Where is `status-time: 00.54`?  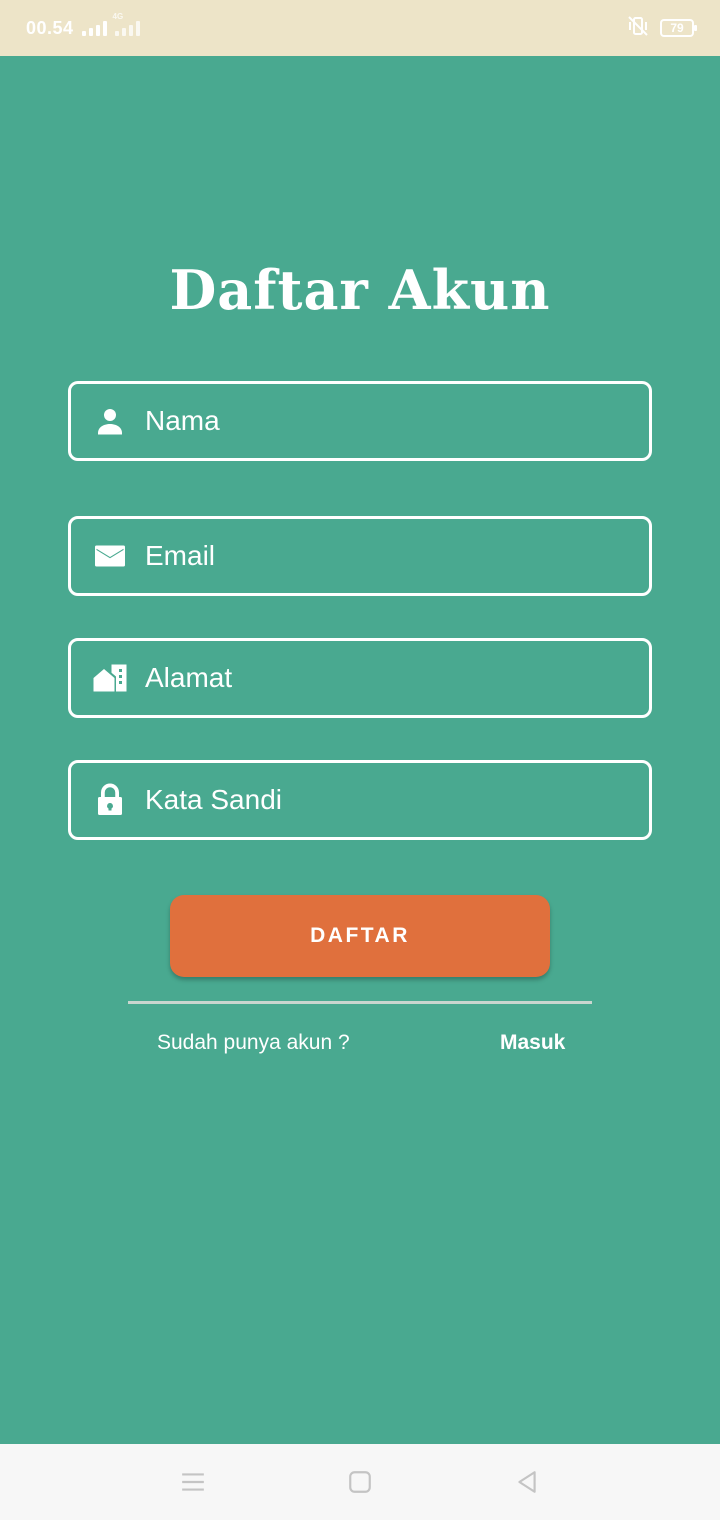
status-time: 00.54 is located at coordinates (50, 27).